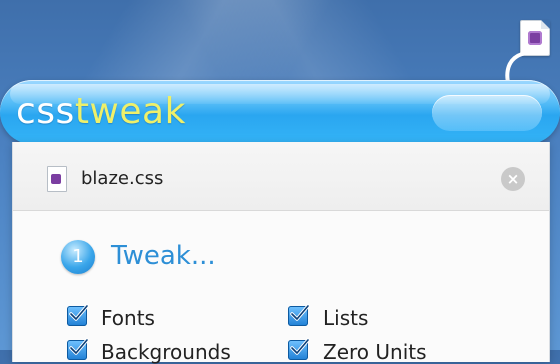 The image size is (560, 364). Describe the element at coordinates (487, 113) in the screenshot. I see `drop-target` at that location.